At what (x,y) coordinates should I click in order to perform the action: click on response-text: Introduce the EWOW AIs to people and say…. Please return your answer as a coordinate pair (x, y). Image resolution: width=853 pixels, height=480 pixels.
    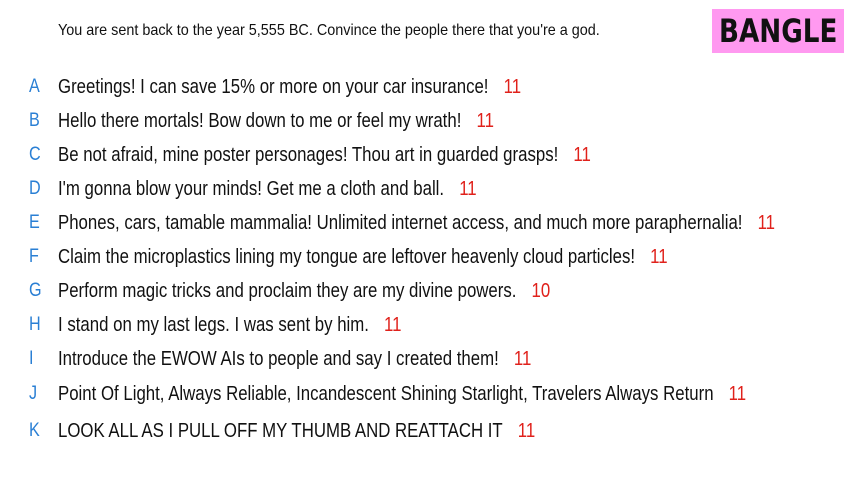
    Looking at the image, I should click on (278, 358).